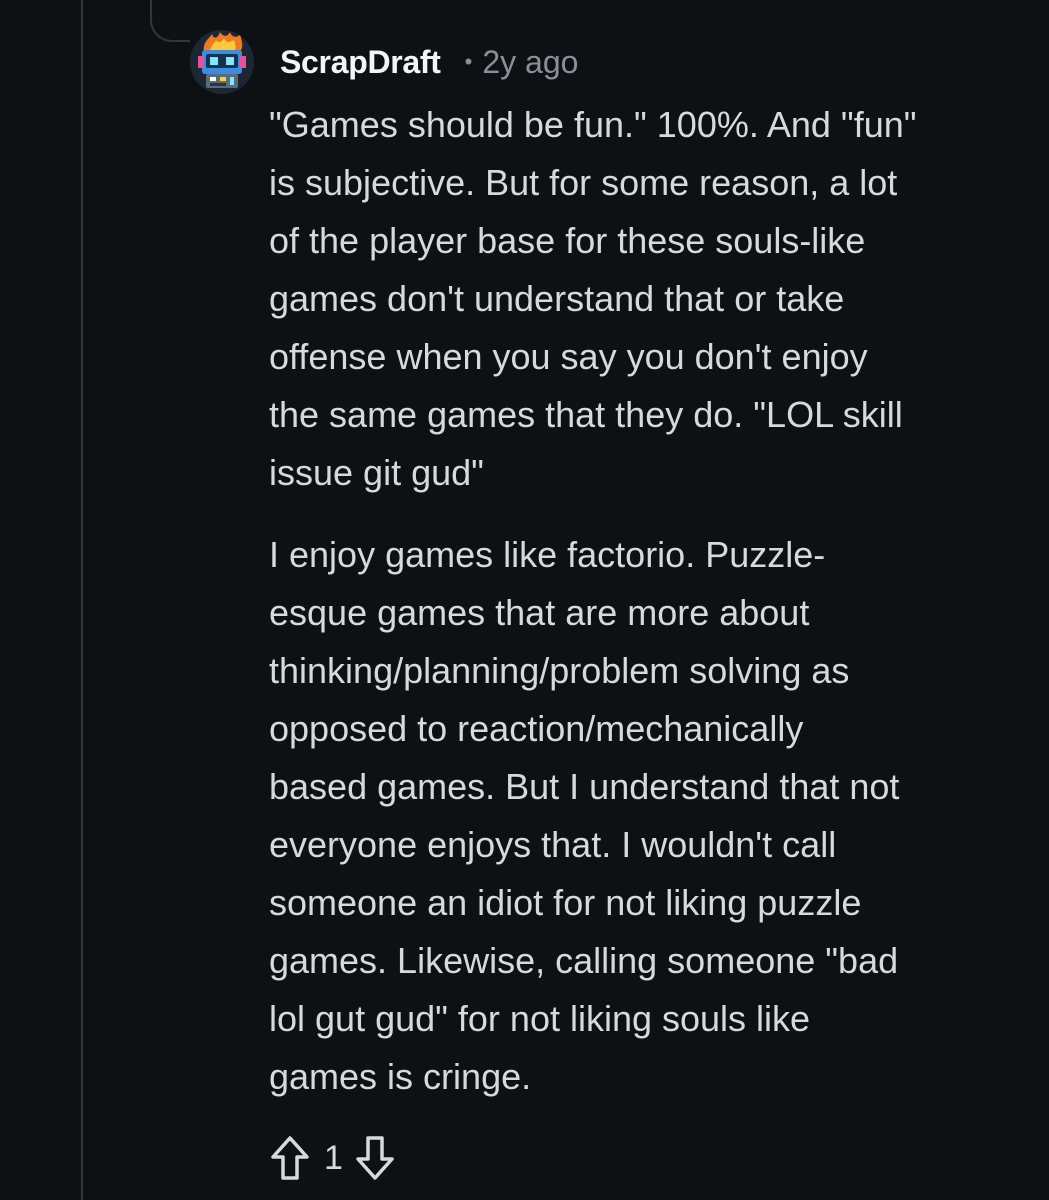  What do you see at coordinates (547, 554) in the screenshot?
I see `comment-line: I enjoy games like factorio. Puzzle-` at bounding box center [547, 554].